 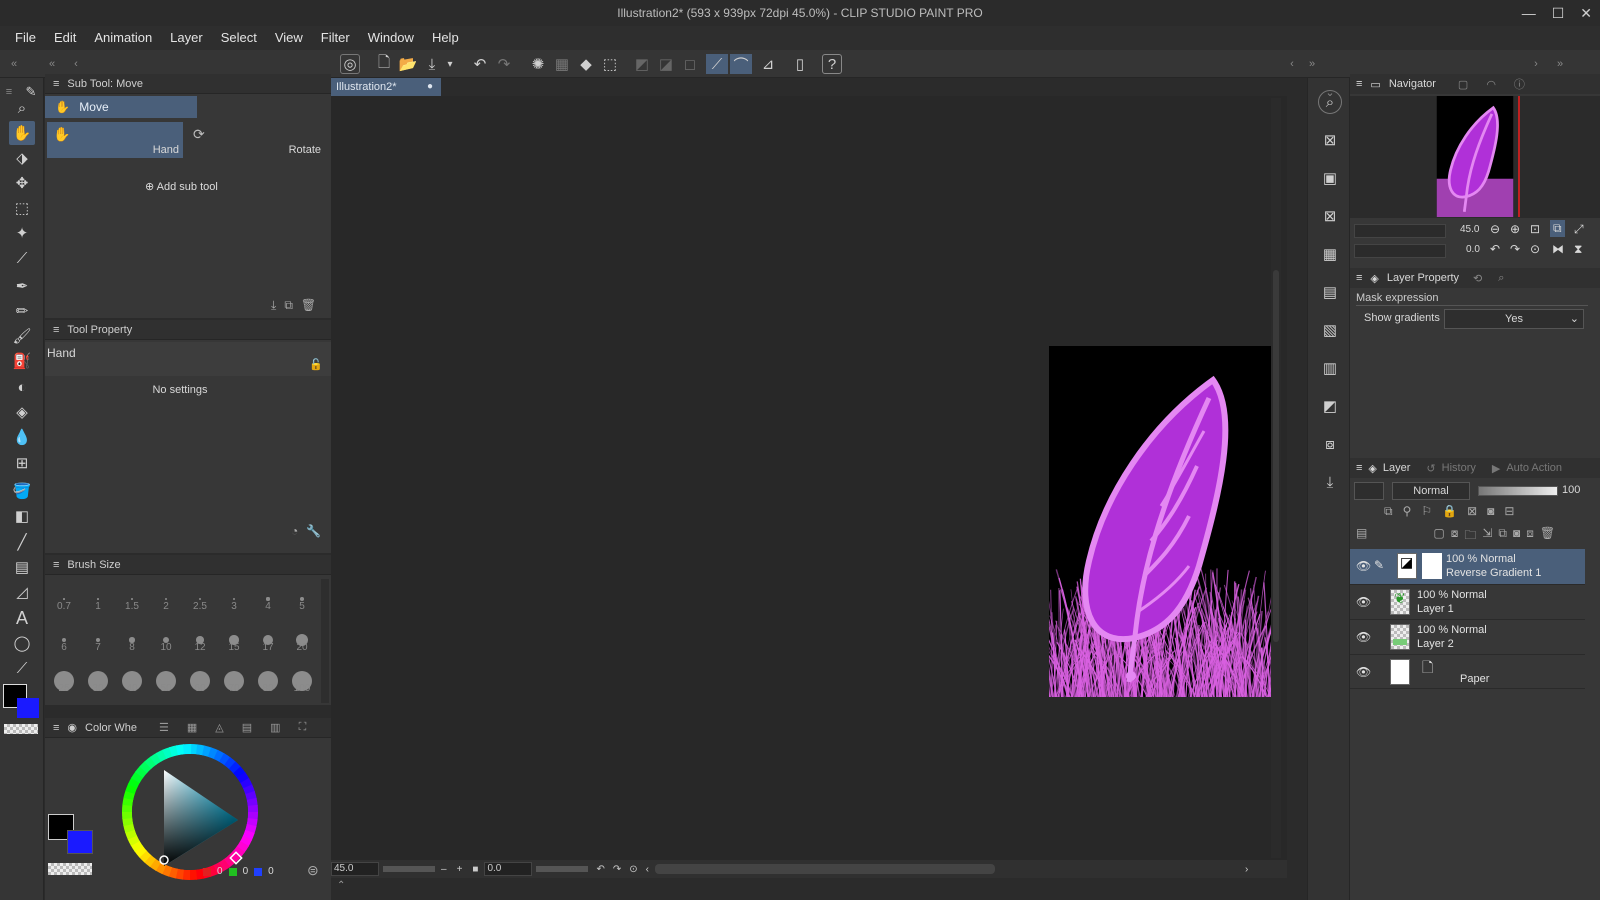 I want to click on material-brush-icon: ⊠, so click(x=1330, y=216).